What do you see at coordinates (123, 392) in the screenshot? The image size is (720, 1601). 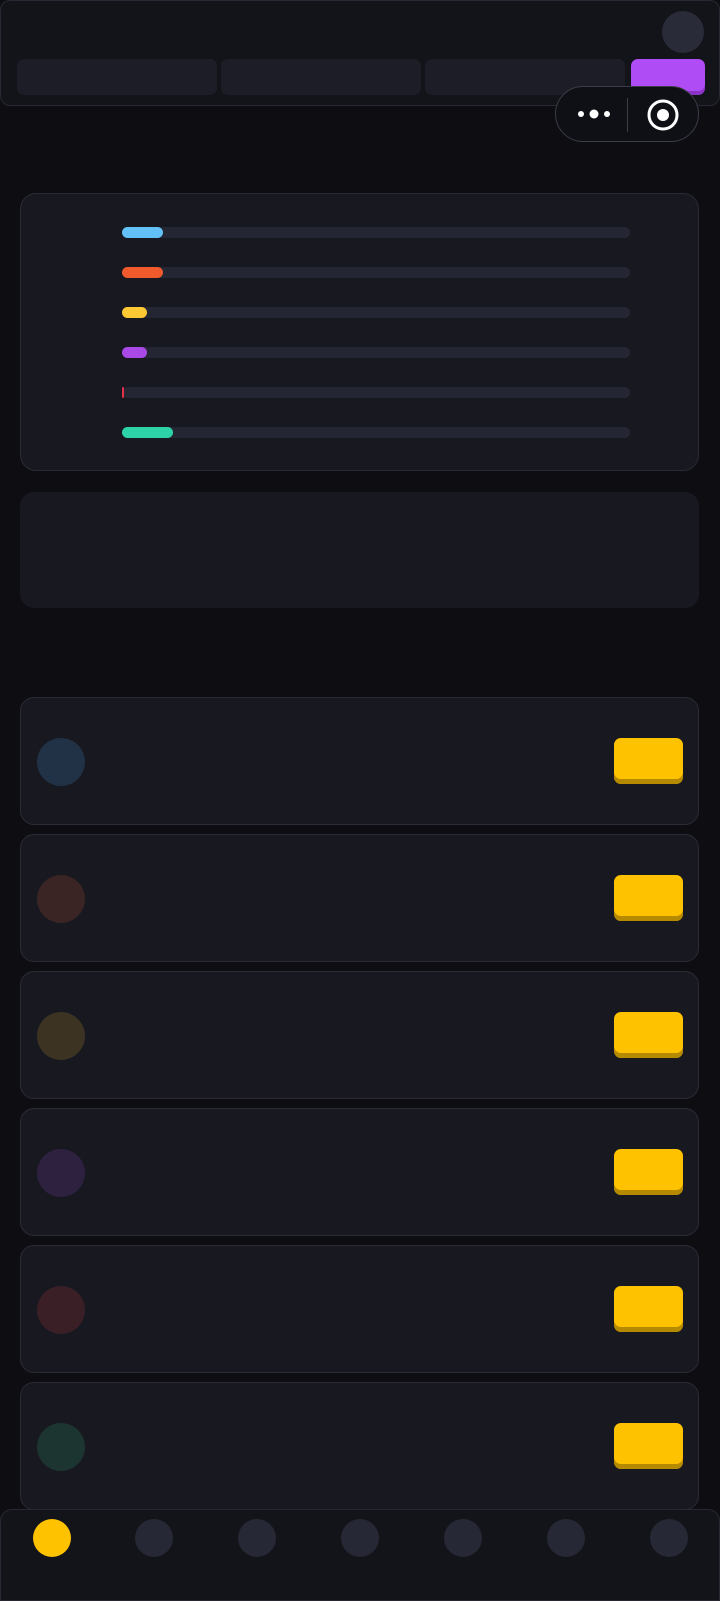 I see `stat-bar-5-fill` at bounding box center [123, 392].